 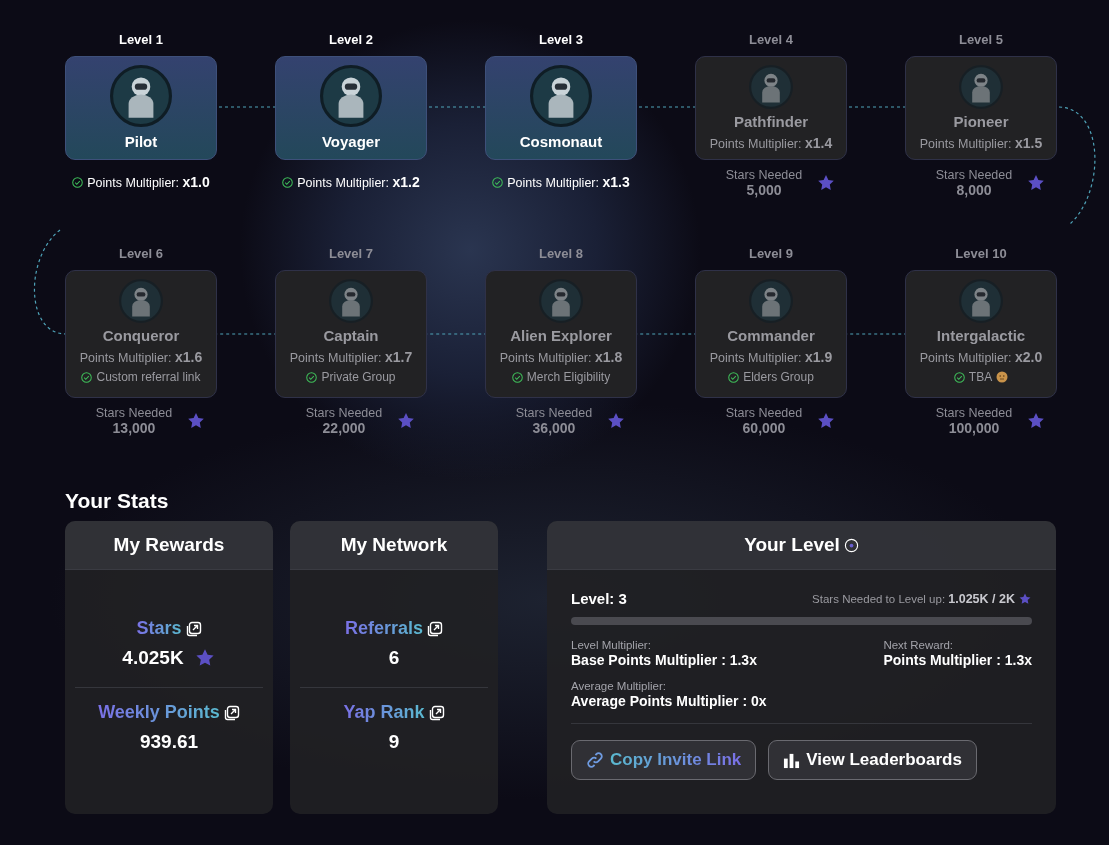 What do you see at coordinates (561, 335) in the screenshot?
I see `level-name: Alien Explorer` at bounding box center [561, 335].